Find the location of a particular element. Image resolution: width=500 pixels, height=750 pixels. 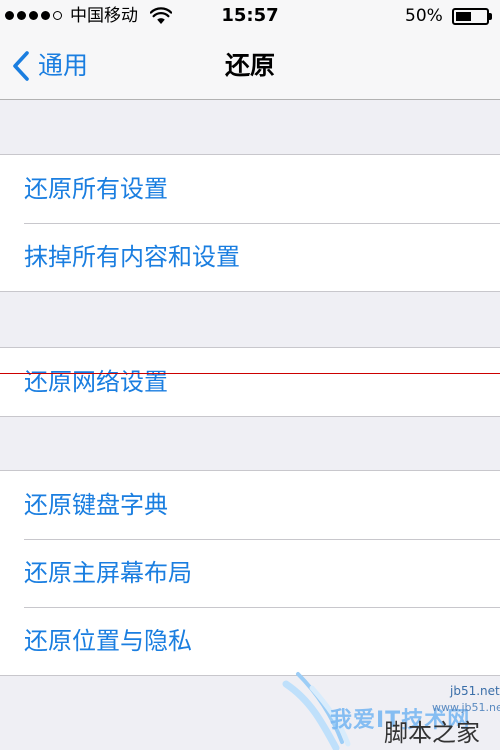

watermark-url: jb51.net is located at coordinates (475, 691).